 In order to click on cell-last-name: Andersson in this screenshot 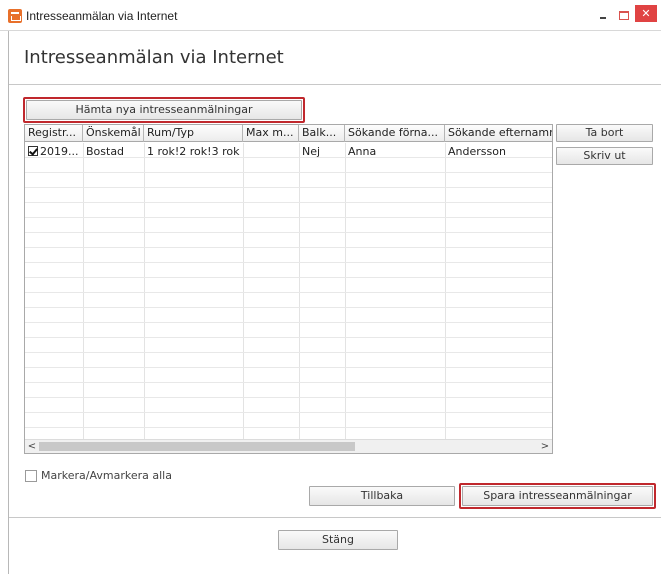, I will do `click(477, 151)`.